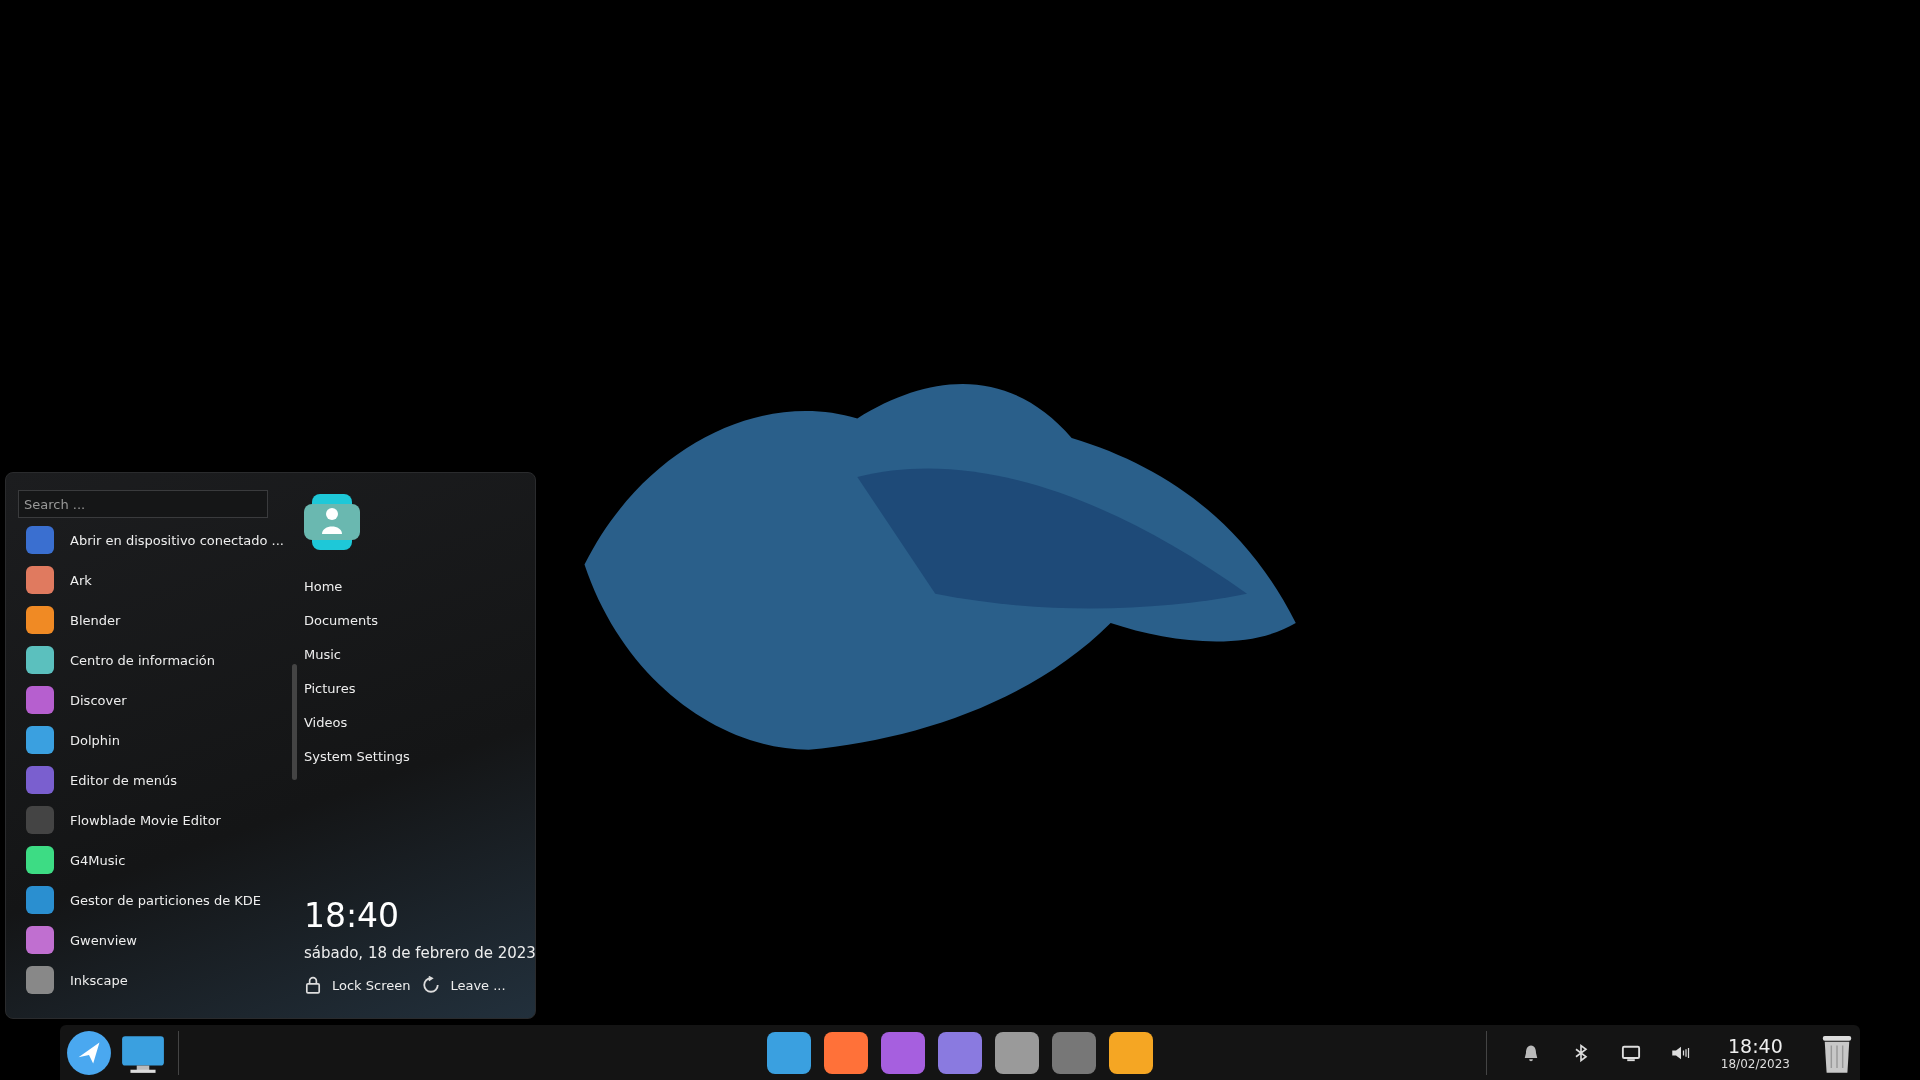  What do you see at coordinates (151, 980) in the screenshot?
I see `app-list-item: Inkscape` at bounding box center [151, 980].